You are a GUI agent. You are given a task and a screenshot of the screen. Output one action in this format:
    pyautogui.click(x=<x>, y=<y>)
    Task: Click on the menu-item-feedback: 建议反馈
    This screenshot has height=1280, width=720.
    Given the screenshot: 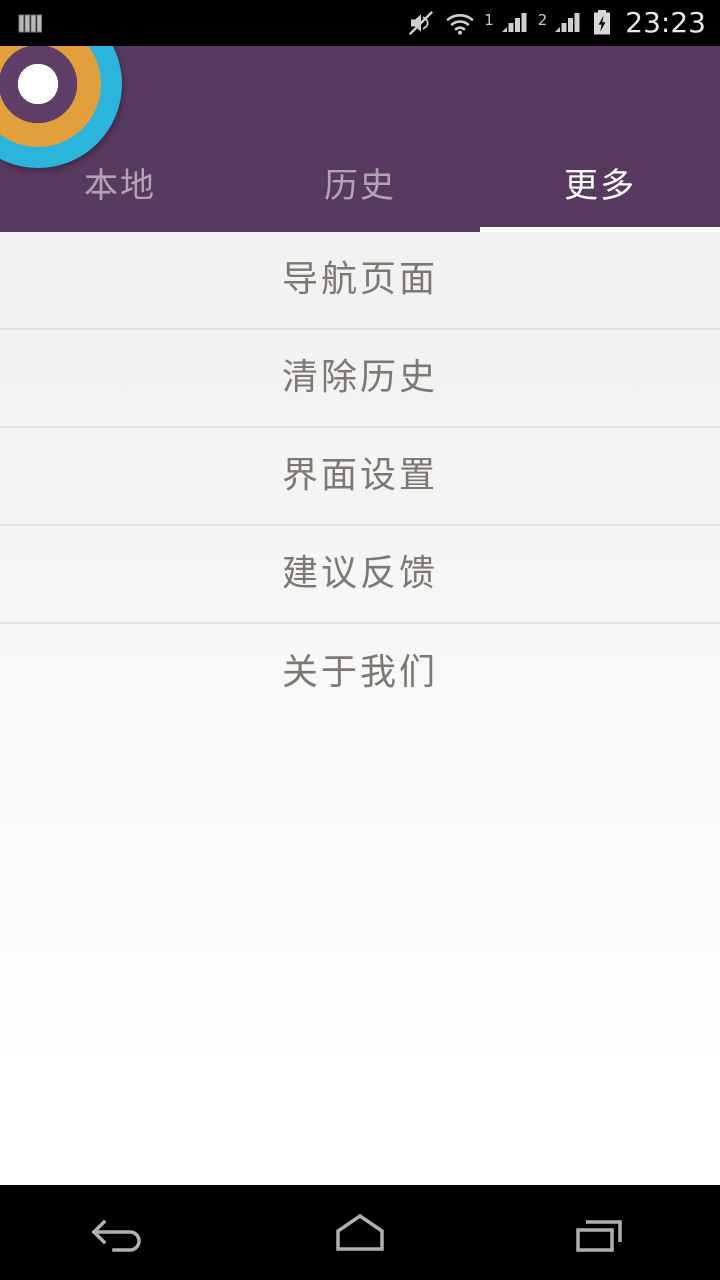 What is the action you would take?
    pyautogui.click(x=360, y=575)
    